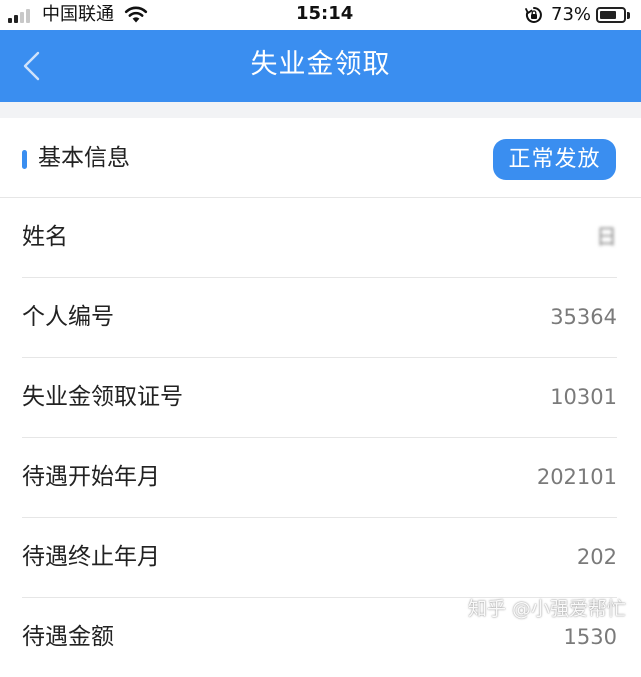  I want to click on battery-icon, so click(611, 15).